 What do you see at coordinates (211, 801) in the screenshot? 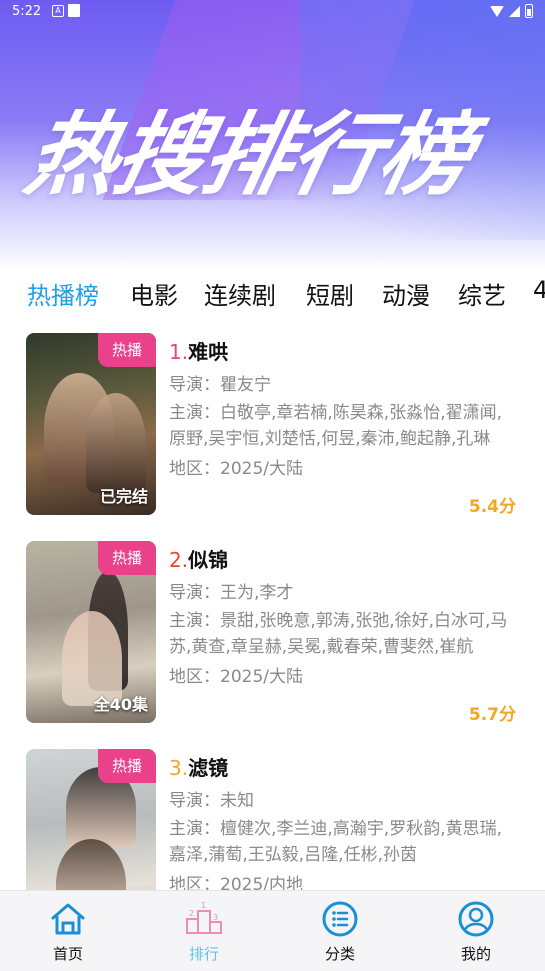
I see `director: 导演：未知` at bounding box center [211, 801].